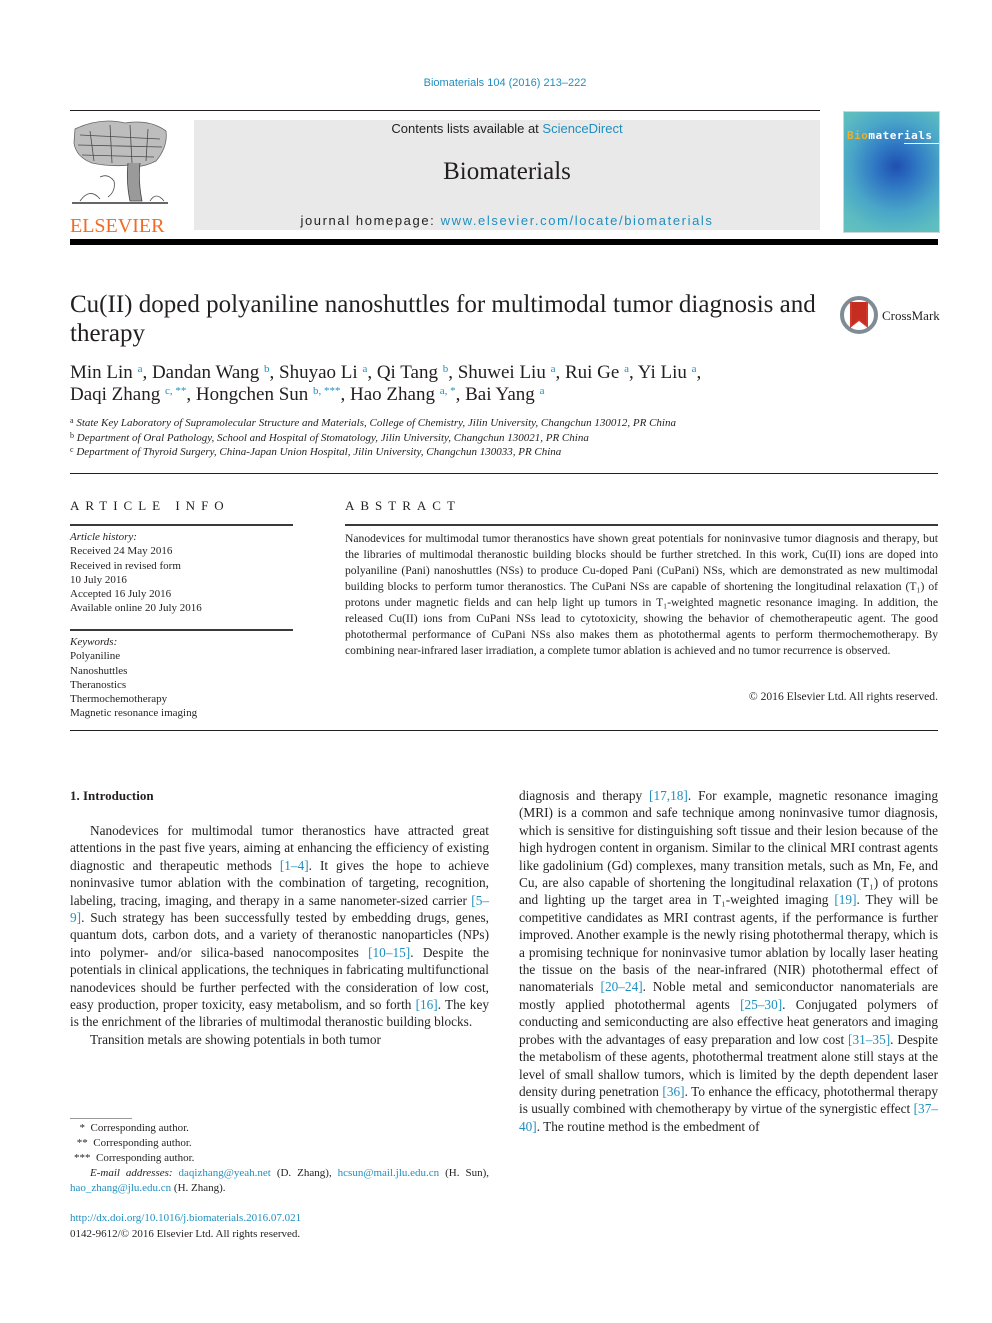 The image size is (992, 1323). What do you see at coordinates (211, 372) in the screenshot?
I see `author-name: Dandan Wang b` at bounding box center [211, 372].